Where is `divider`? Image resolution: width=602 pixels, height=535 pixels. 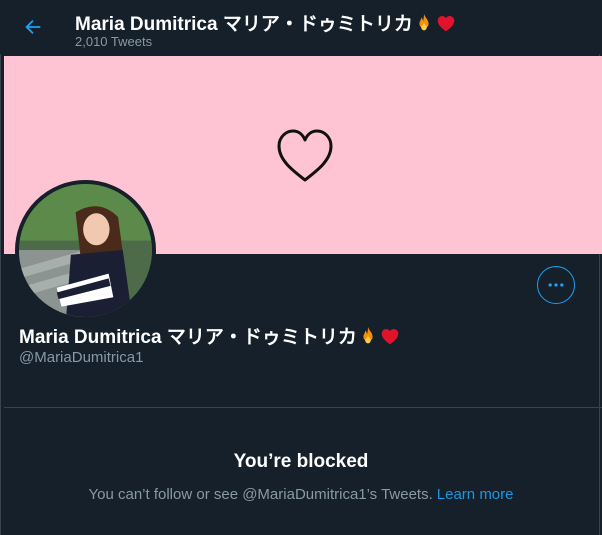 divider is located at coordinates (303, 407).